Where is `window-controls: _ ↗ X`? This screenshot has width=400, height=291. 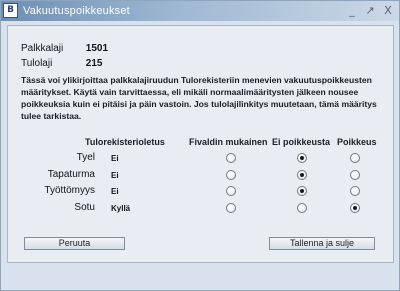
window-controls: _ ↗ X is located at coordinates (370, 11).